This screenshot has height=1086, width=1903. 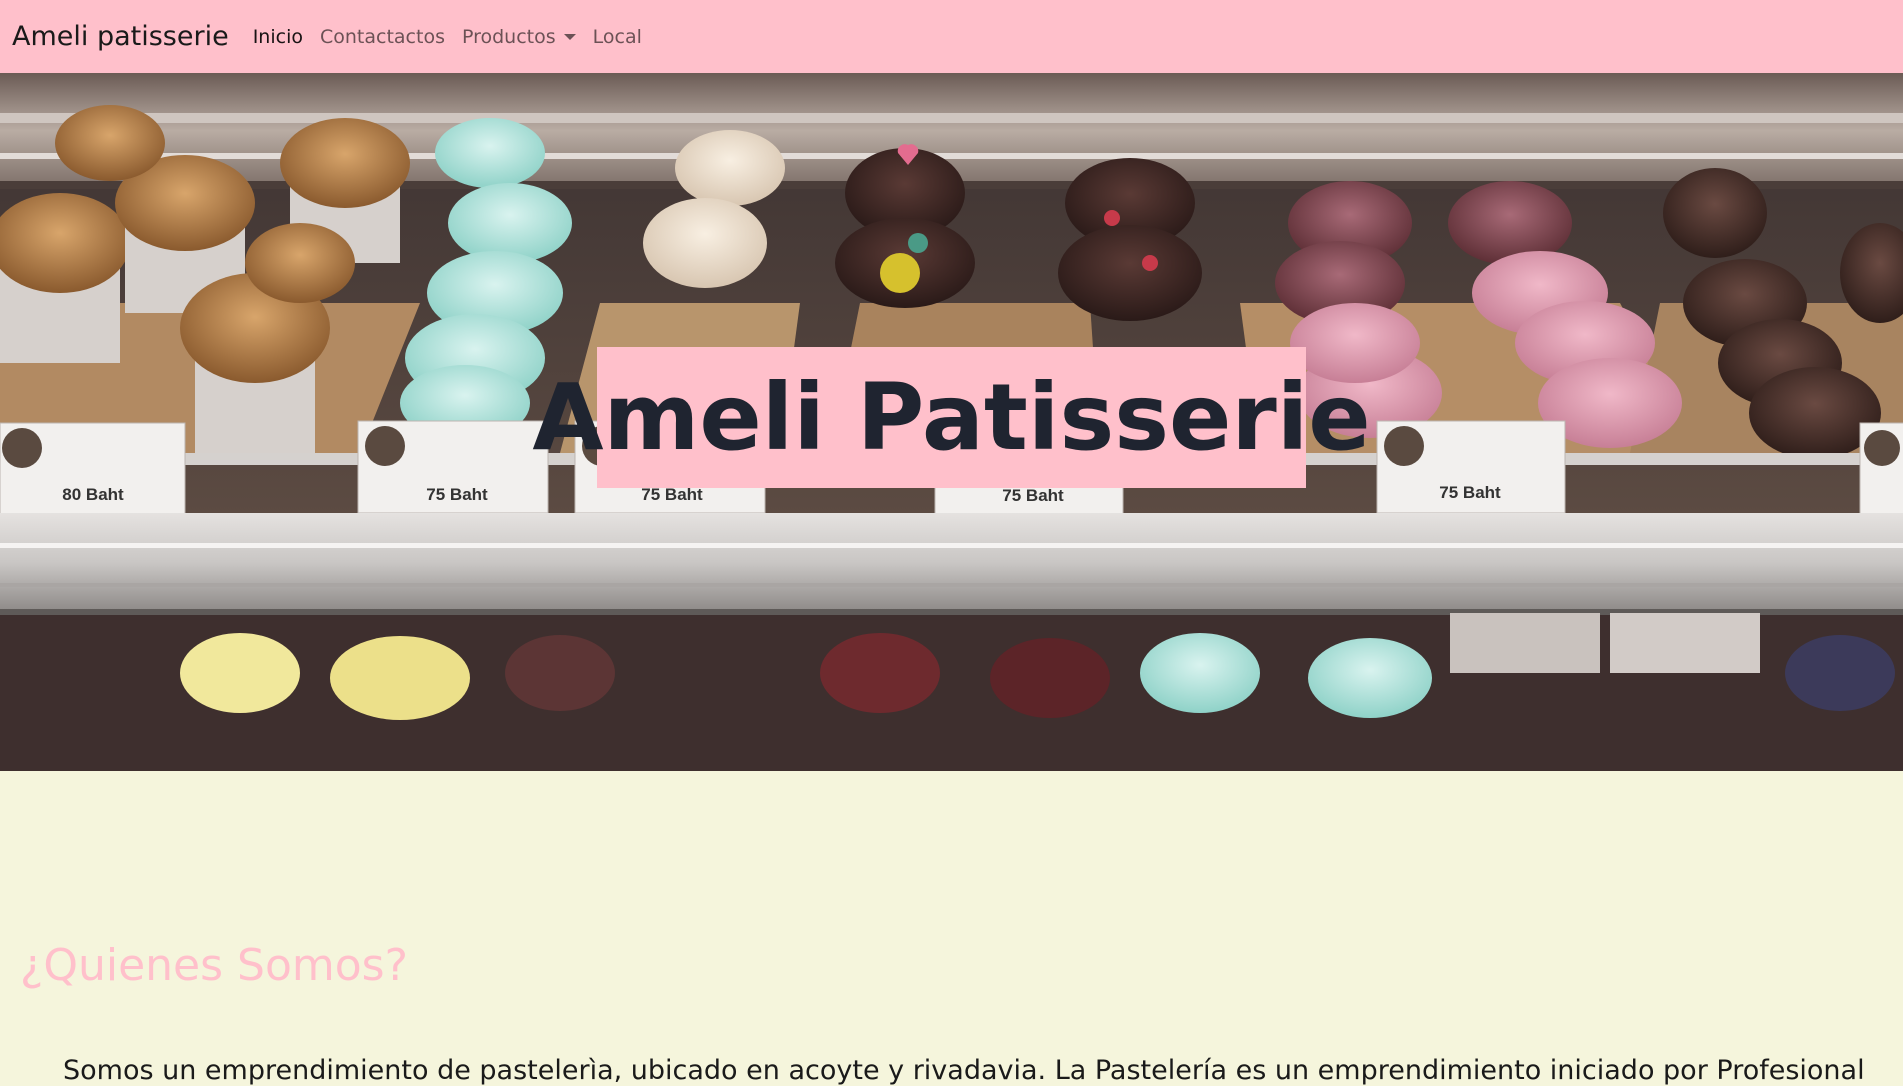 What do you see at coordinates (278, 37) in the screenshot?
I see `nav-link-inicio: Inicio` at bounding box center [278, 37].